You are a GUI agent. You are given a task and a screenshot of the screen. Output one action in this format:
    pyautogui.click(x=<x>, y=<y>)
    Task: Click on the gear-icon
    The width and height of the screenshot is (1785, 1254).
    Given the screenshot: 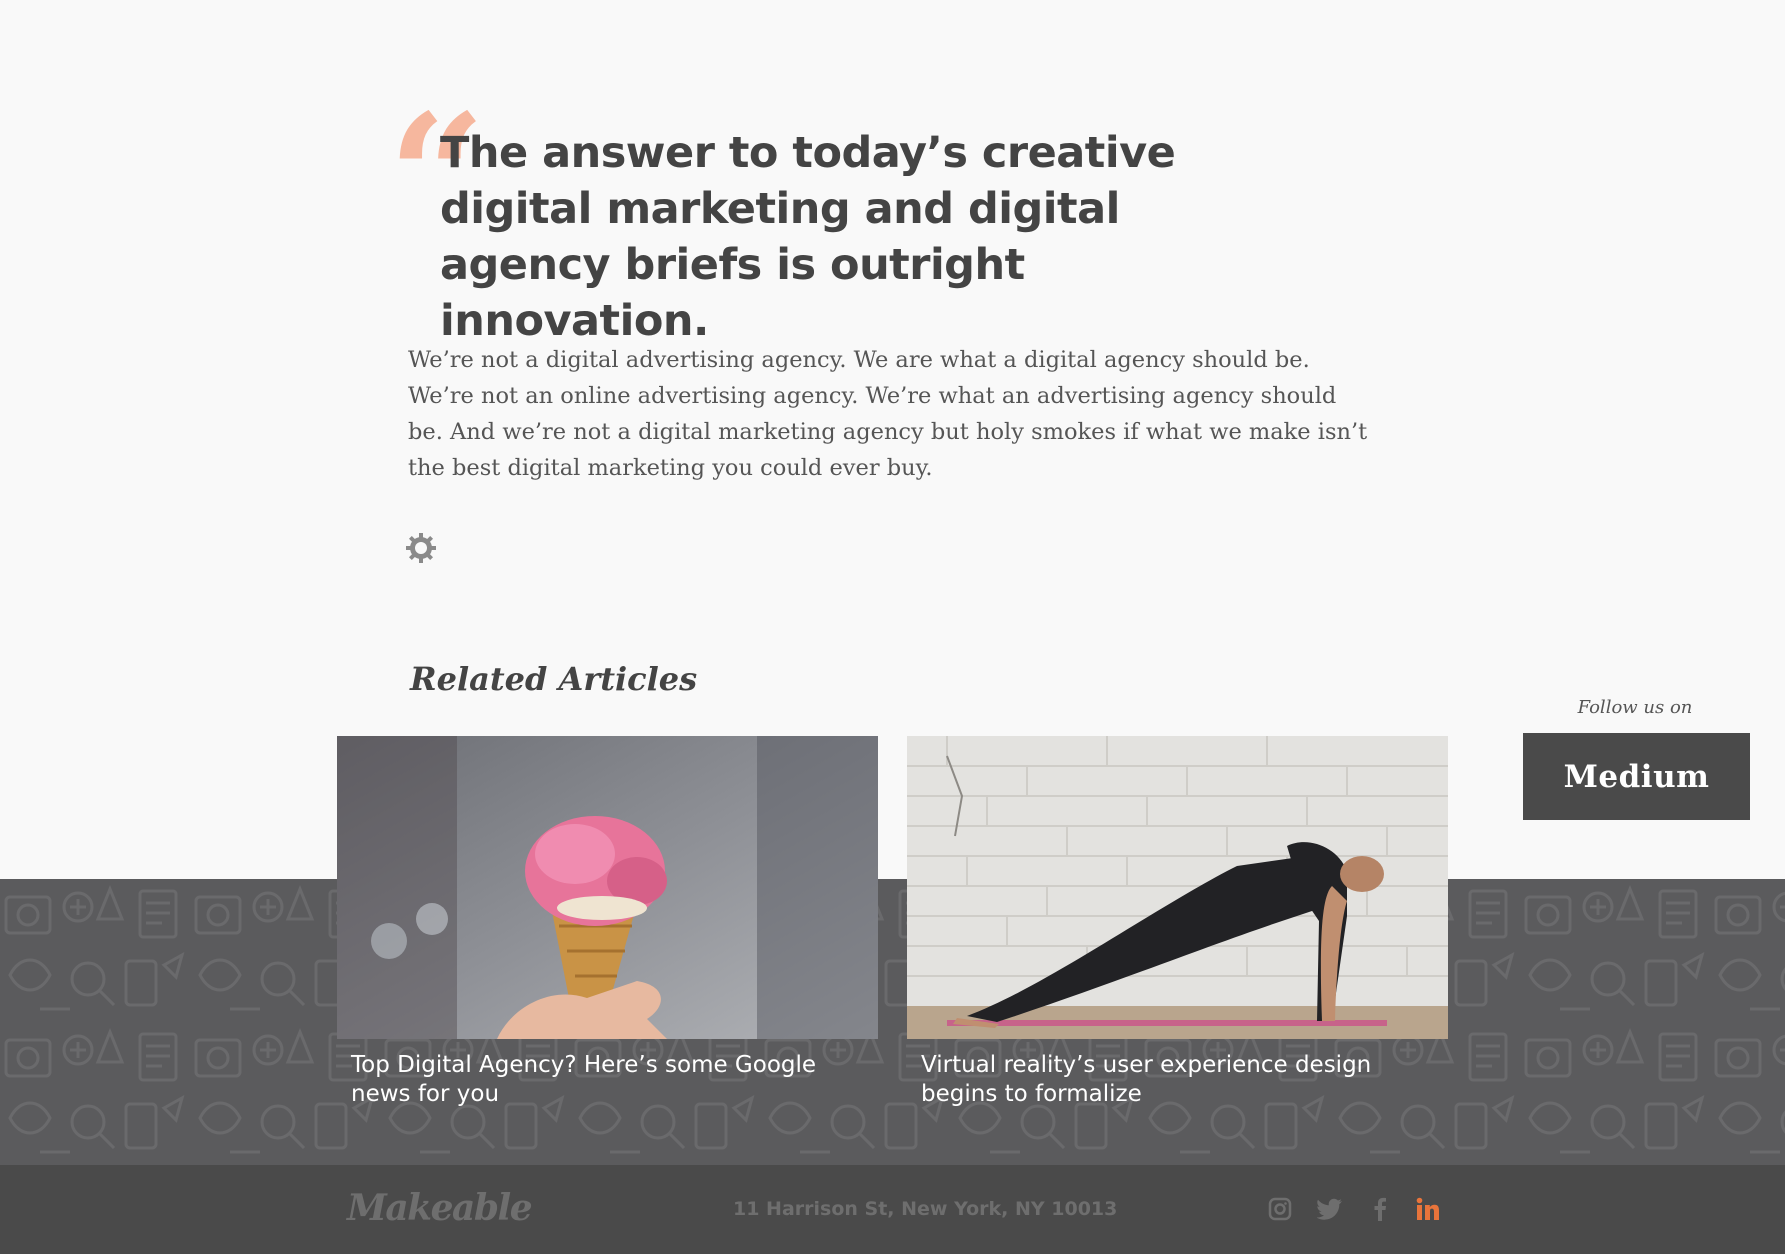 What is the action you would take?
    pyautogui.click(x=421, y=548)
    